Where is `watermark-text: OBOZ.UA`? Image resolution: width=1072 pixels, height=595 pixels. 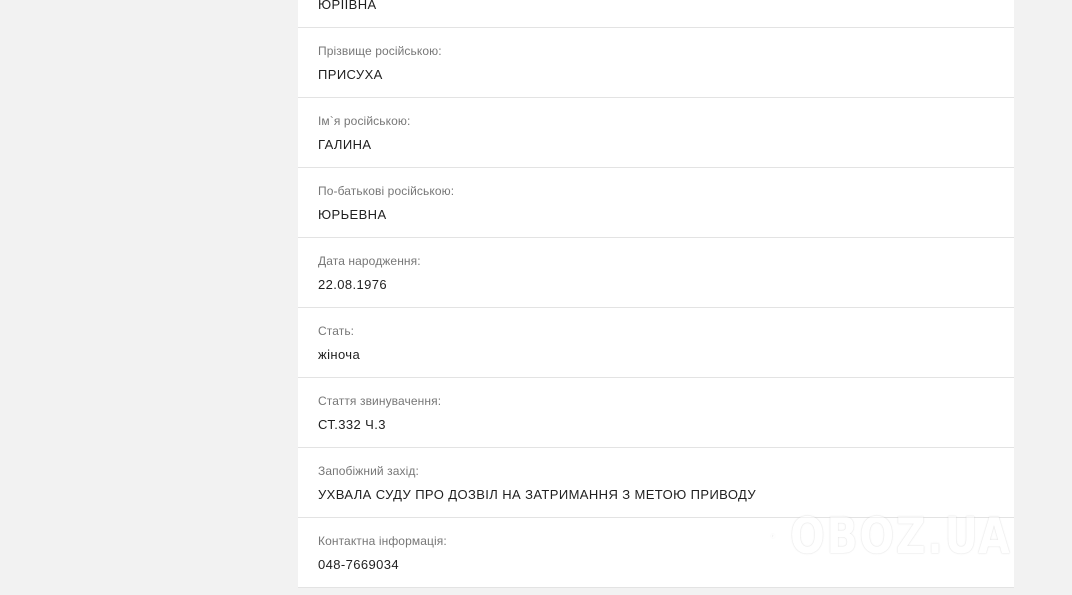
watermark-text: OBOZ.UA is located at coordinates (900, 536).